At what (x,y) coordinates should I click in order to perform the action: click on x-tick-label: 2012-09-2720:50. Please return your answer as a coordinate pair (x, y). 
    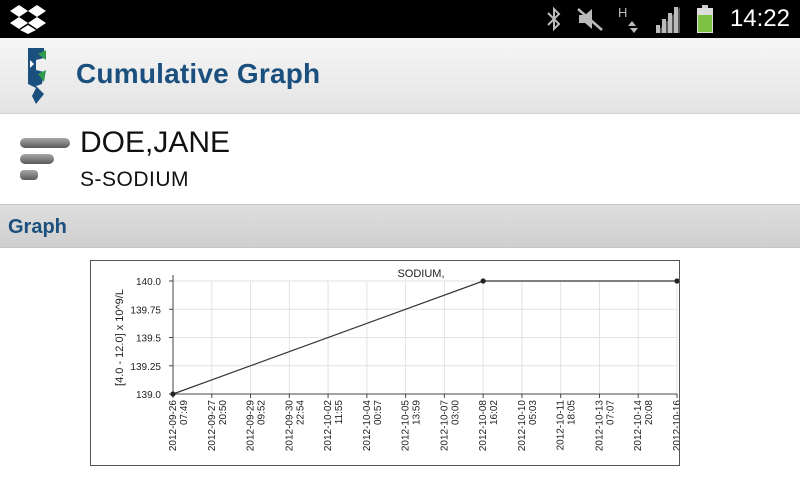
    Looking at the image, I should click on (218, 426).